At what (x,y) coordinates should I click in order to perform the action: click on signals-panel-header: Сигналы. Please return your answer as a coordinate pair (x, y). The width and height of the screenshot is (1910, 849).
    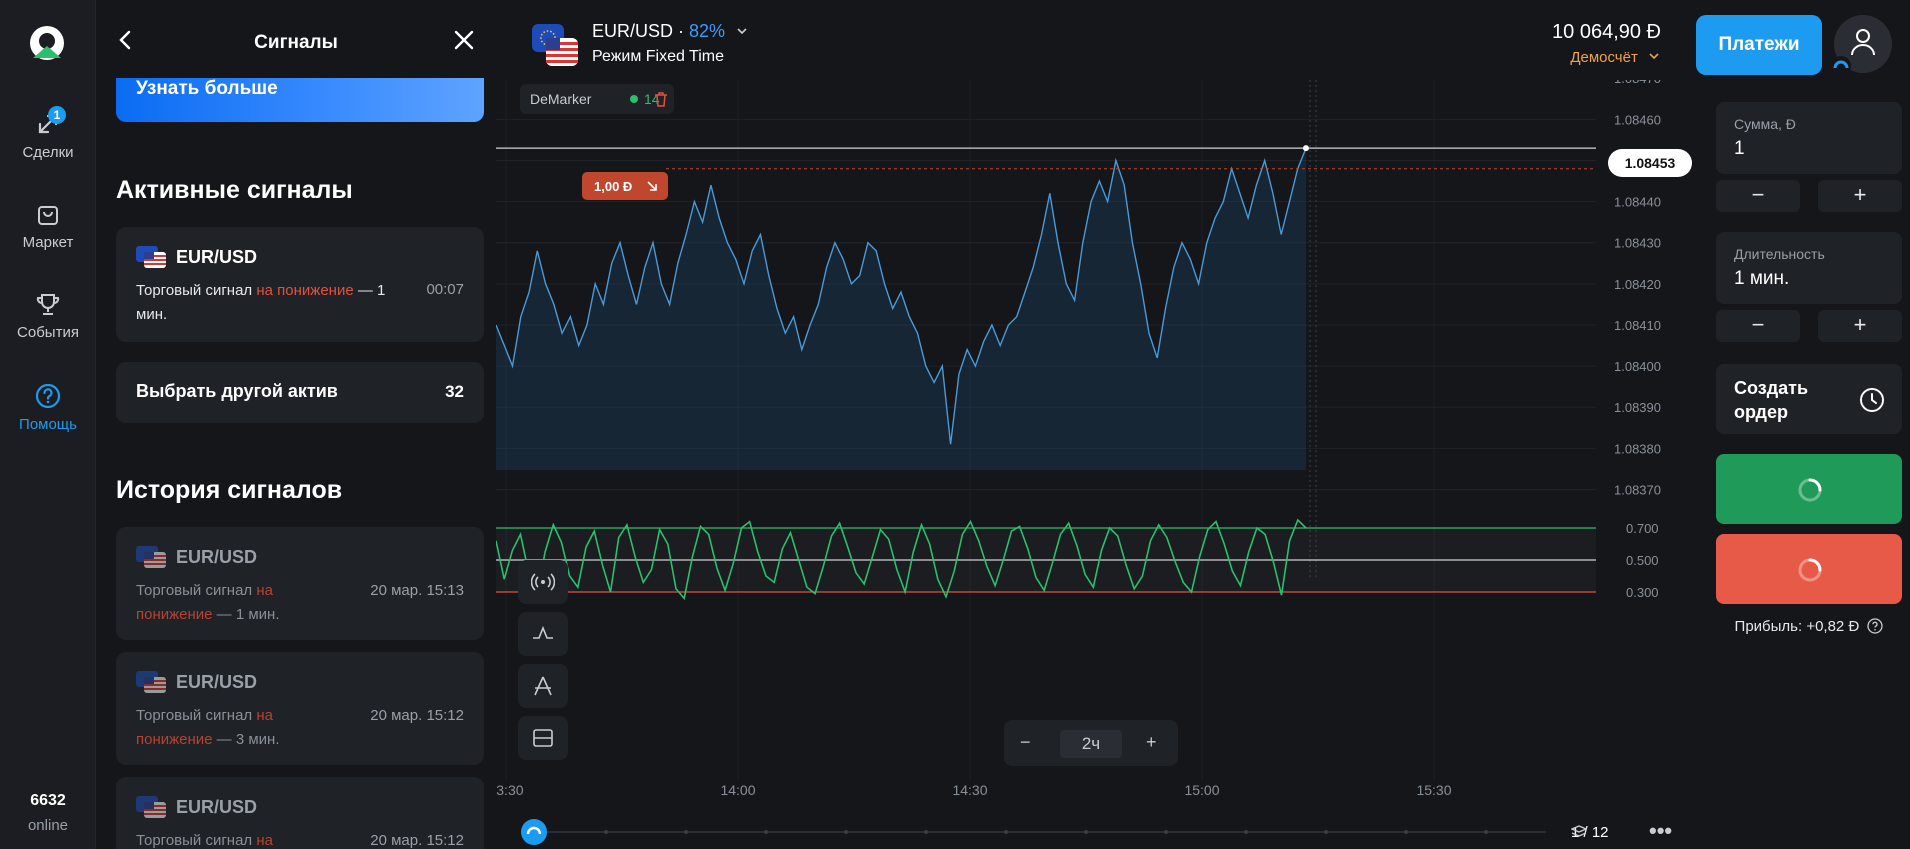
    Looking at the image, I should click on (296, 39).